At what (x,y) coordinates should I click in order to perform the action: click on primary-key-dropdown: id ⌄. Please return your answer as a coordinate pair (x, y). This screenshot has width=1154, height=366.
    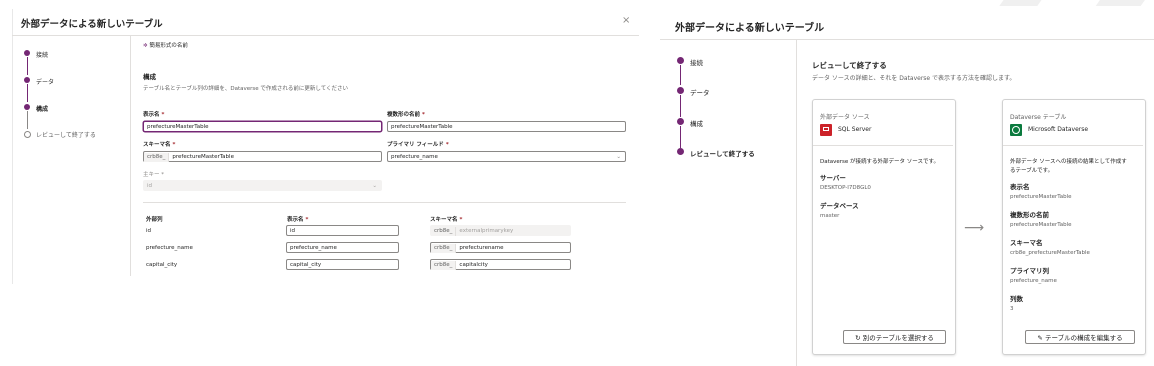
    Looking at the image, I should click on (262, 185).